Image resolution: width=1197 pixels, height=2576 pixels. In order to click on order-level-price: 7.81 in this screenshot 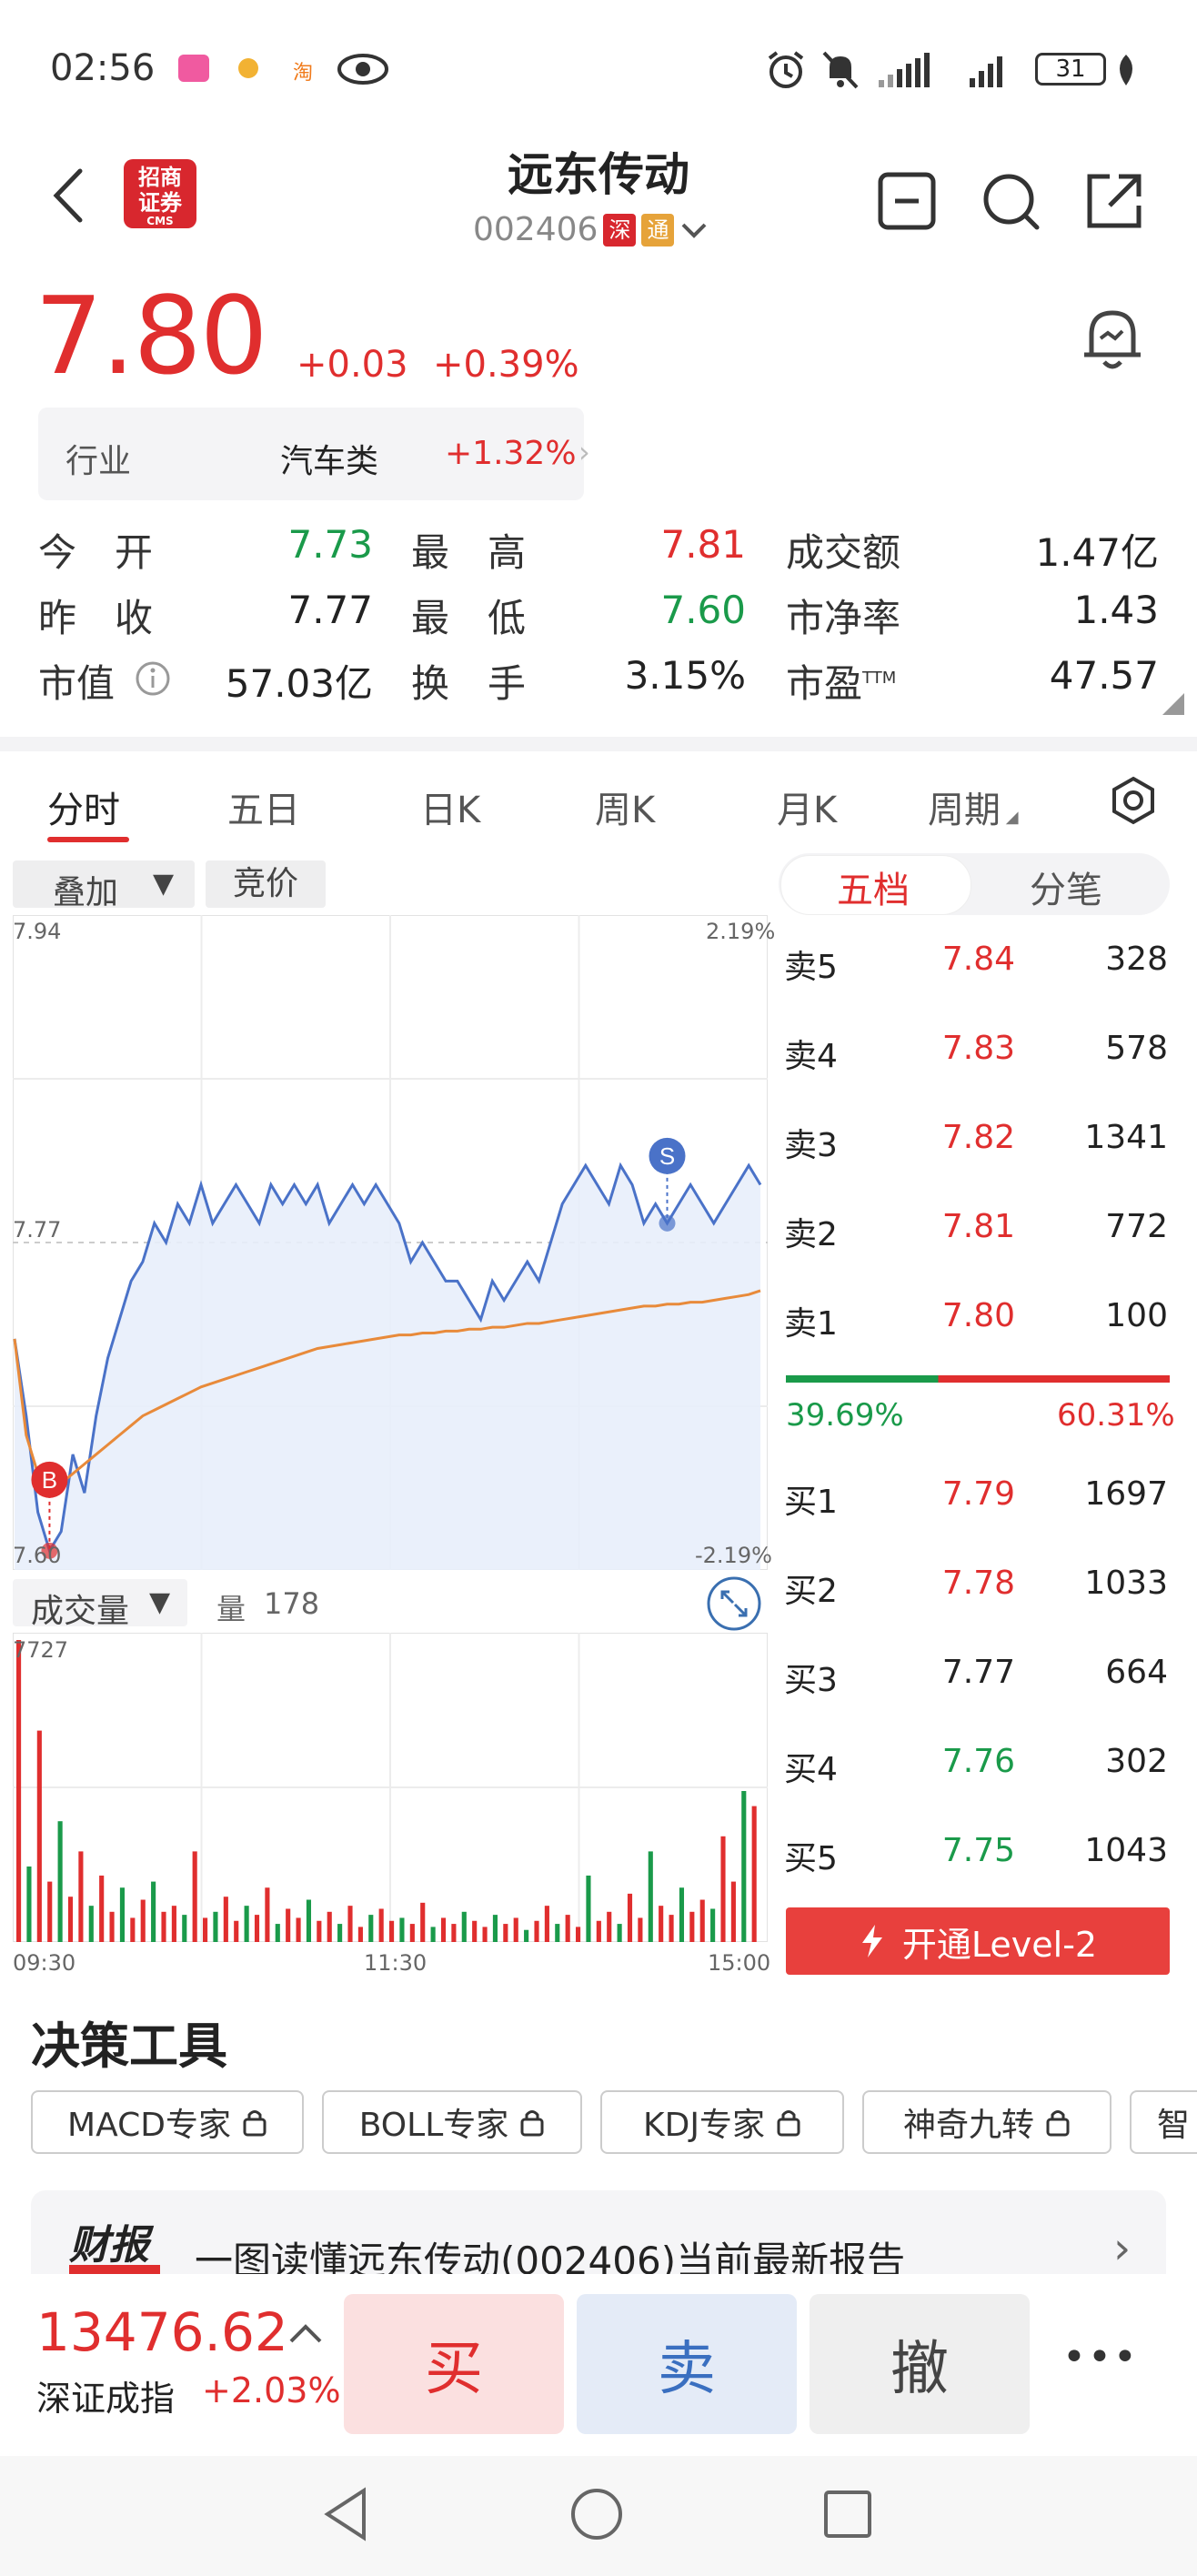, I will do `click(978, 1226)`.